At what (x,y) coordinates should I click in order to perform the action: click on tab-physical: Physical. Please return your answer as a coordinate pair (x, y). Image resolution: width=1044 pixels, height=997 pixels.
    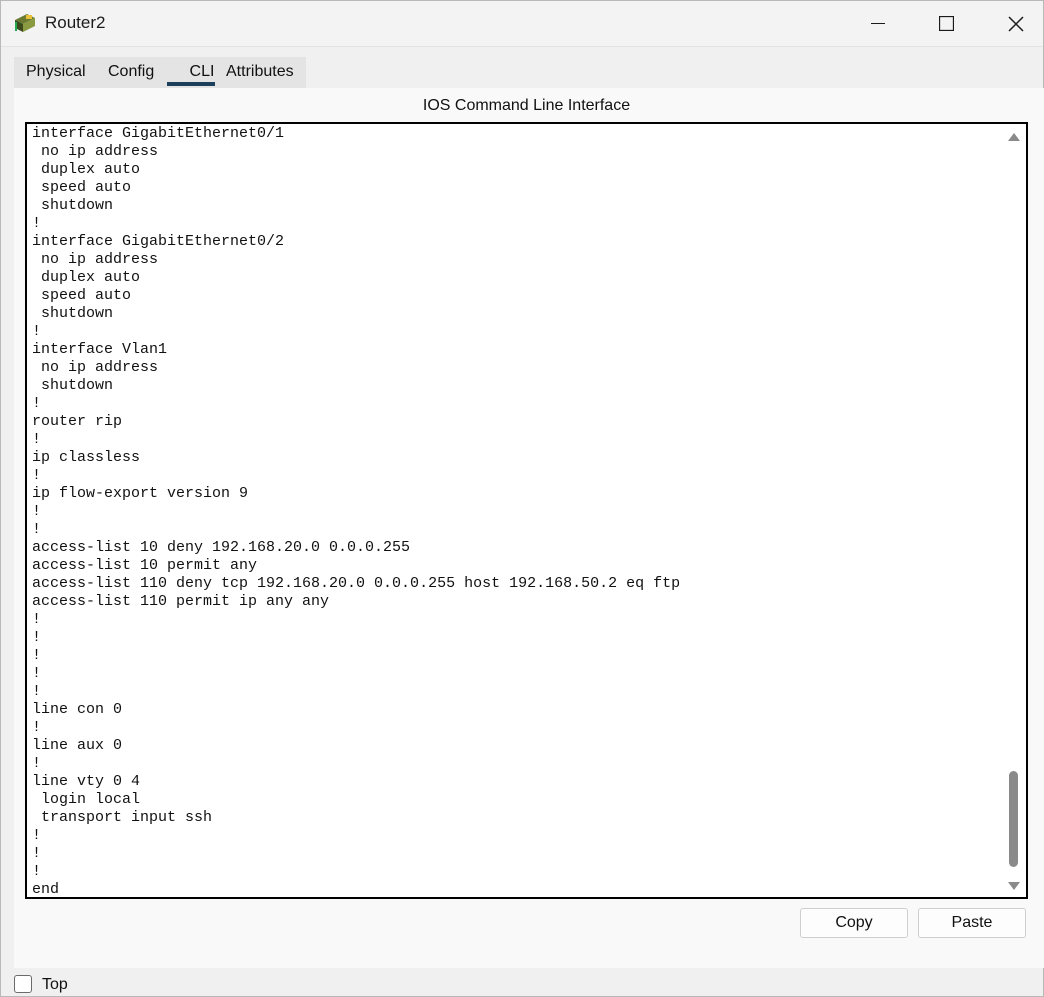
    Looking at the image, I should click on (56, 75).